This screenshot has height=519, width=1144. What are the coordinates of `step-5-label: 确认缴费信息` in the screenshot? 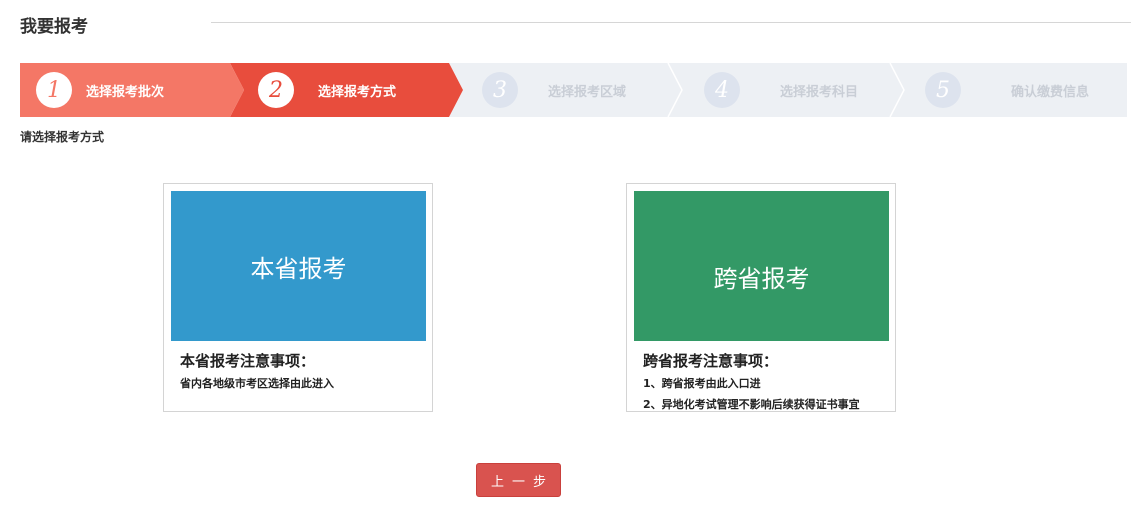 It's located at (1050, 92).